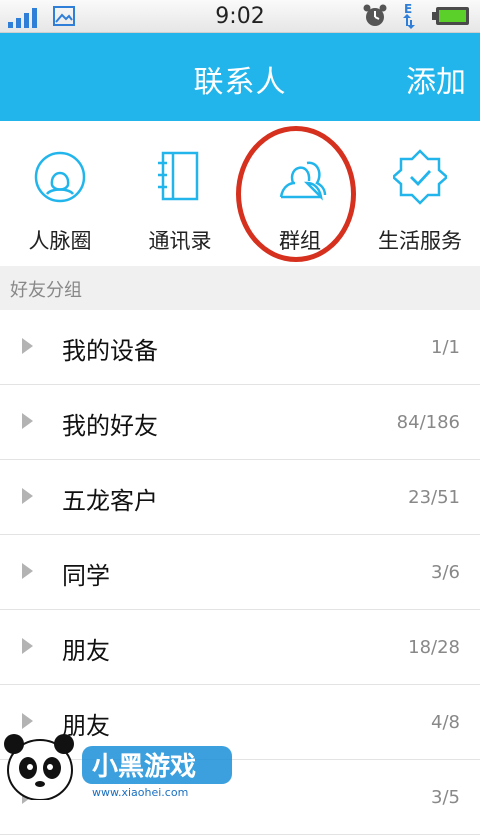 Image resolution: width=480 pixels, height=835 pixels. Describe the element at coordinates (436, 79) in the screenshot. I see `add-button: 添加` at that location.